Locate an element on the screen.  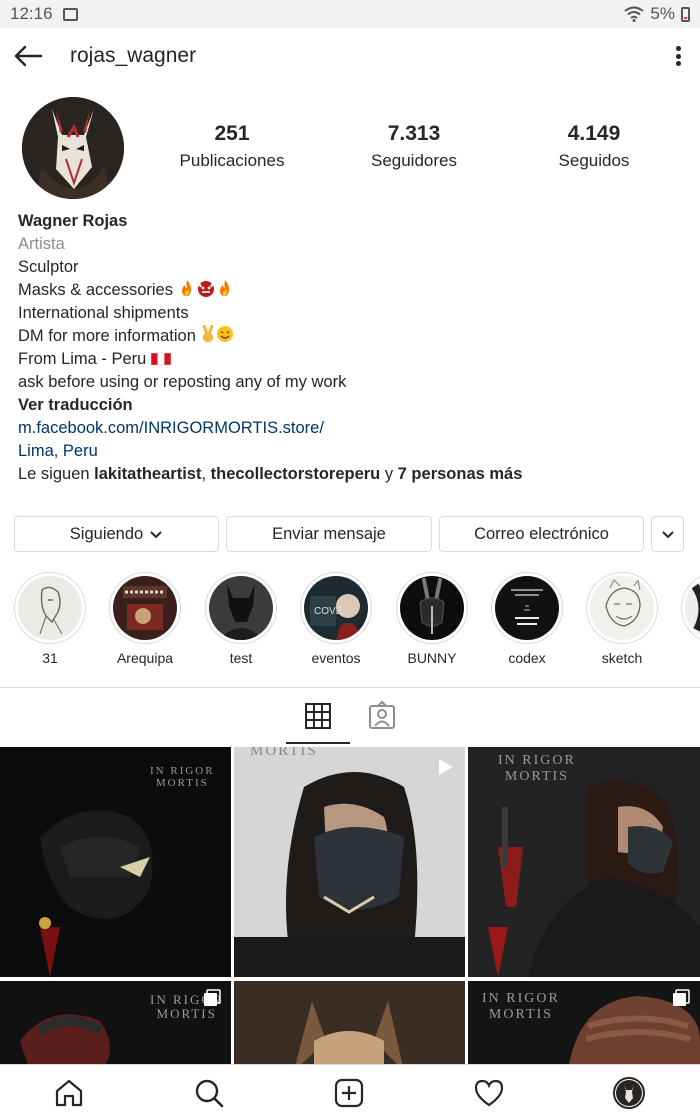
highlight-label: 31 is located at coordinates (50, 658).